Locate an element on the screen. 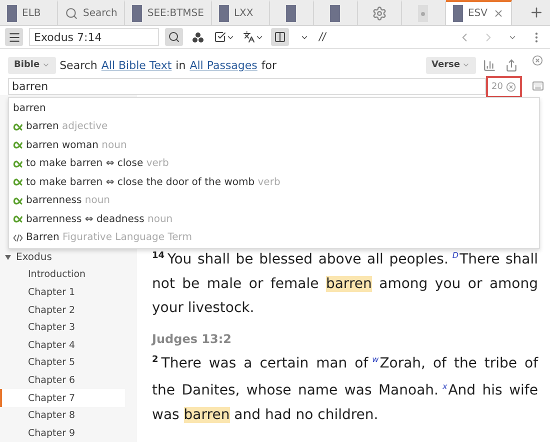 The width and height of the screenshot is (550, 442). columns-icon is located at coordinates (280, 37).